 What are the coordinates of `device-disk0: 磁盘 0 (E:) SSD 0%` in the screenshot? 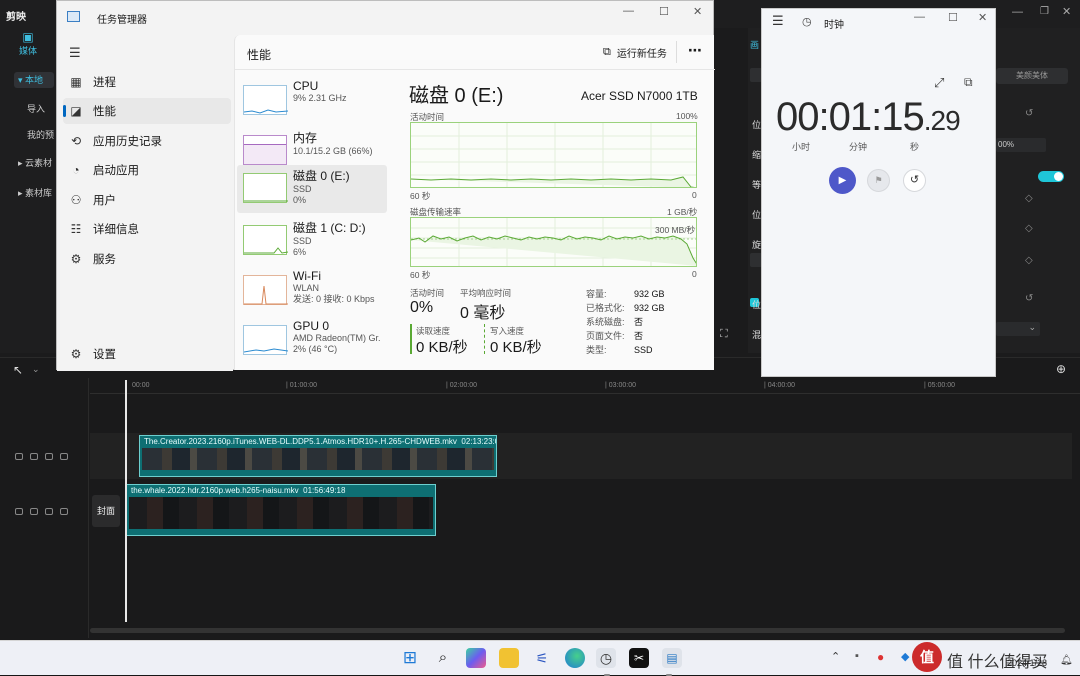 It's located at (312, 189).